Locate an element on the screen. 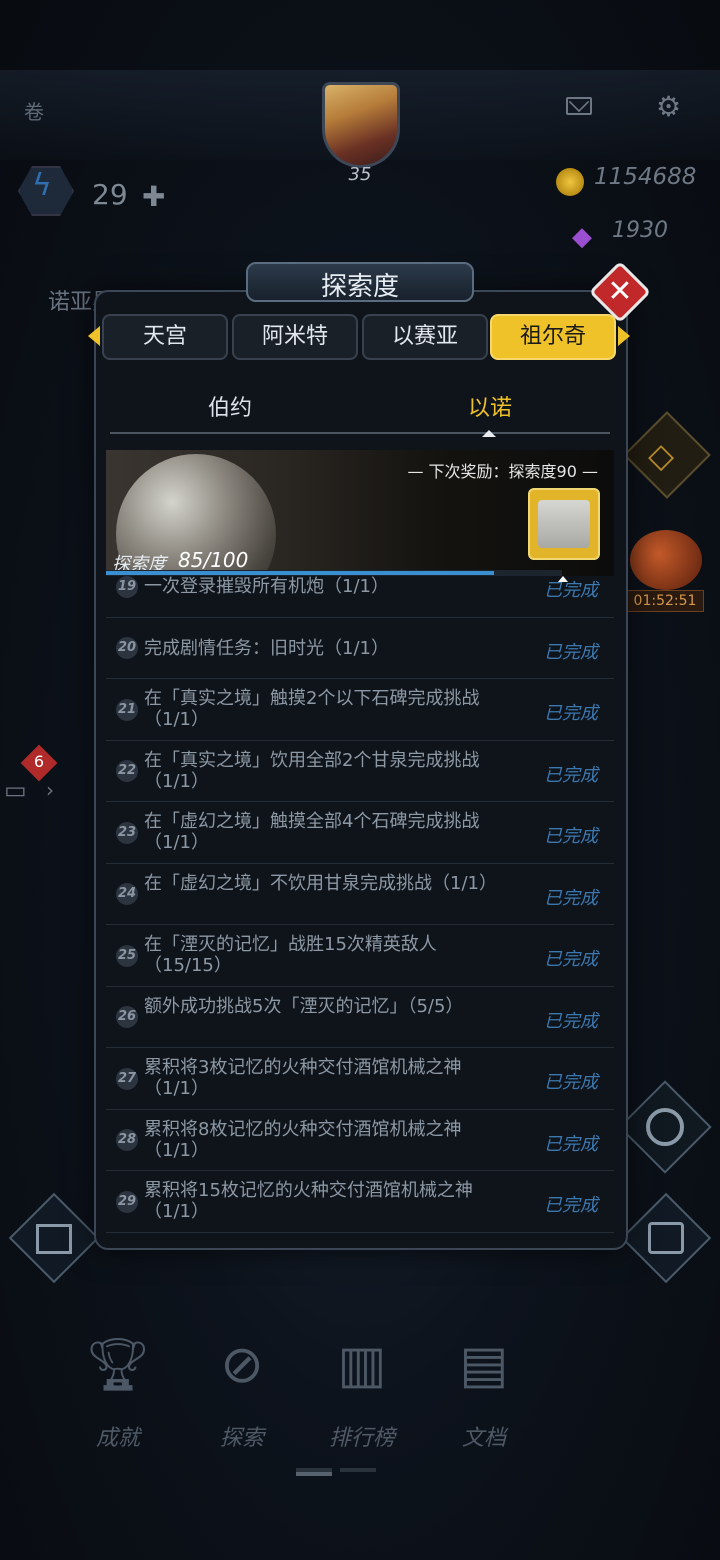  gem-icon: ◆ is located at coordinates (582, 237).